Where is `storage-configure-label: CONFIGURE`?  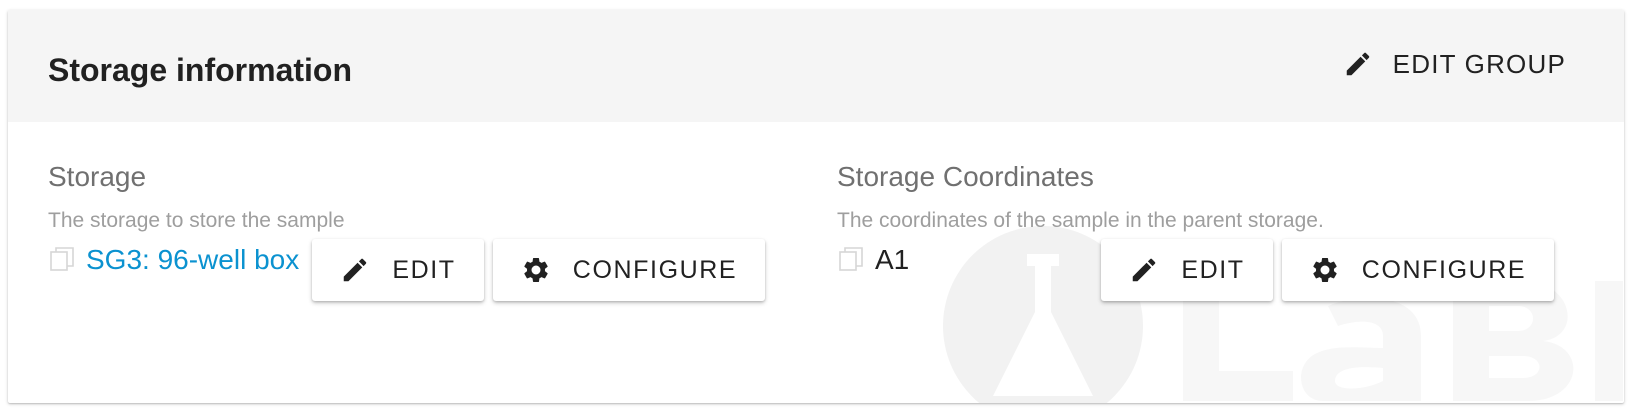 storage-configure-label: CONFIGURE is located at coordinates (655, 269).